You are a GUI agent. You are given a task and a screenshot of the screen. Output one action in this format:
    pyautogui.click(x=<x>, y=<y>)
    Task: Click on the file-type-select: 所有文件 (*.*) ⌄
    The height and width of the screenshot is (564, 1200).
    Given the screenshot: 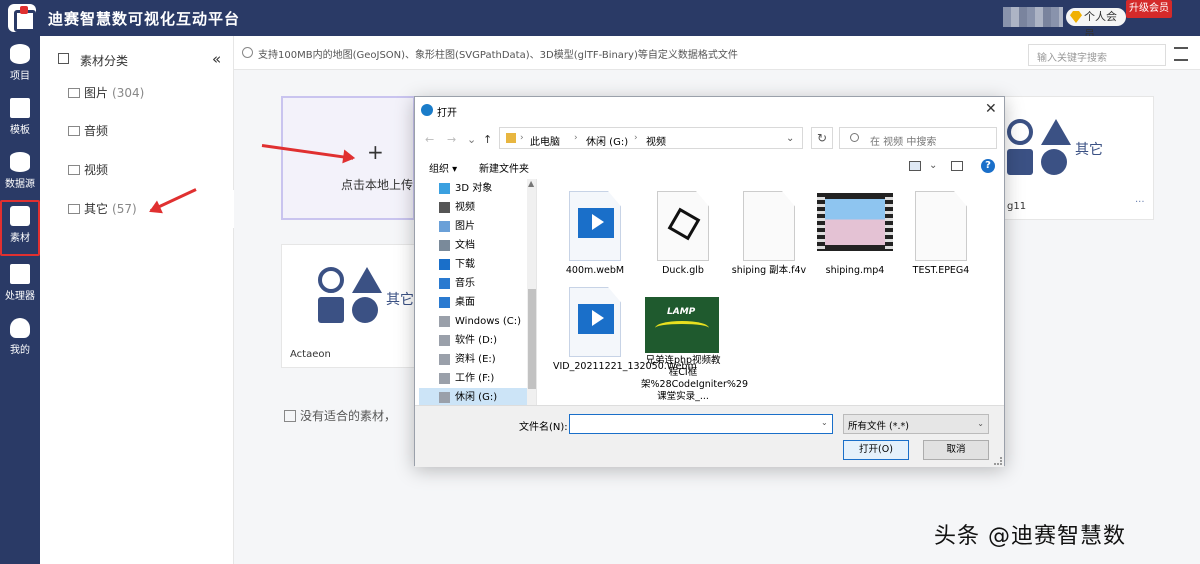 What is the action you would take?
    pyautogui.click(x=916, y=424)
    